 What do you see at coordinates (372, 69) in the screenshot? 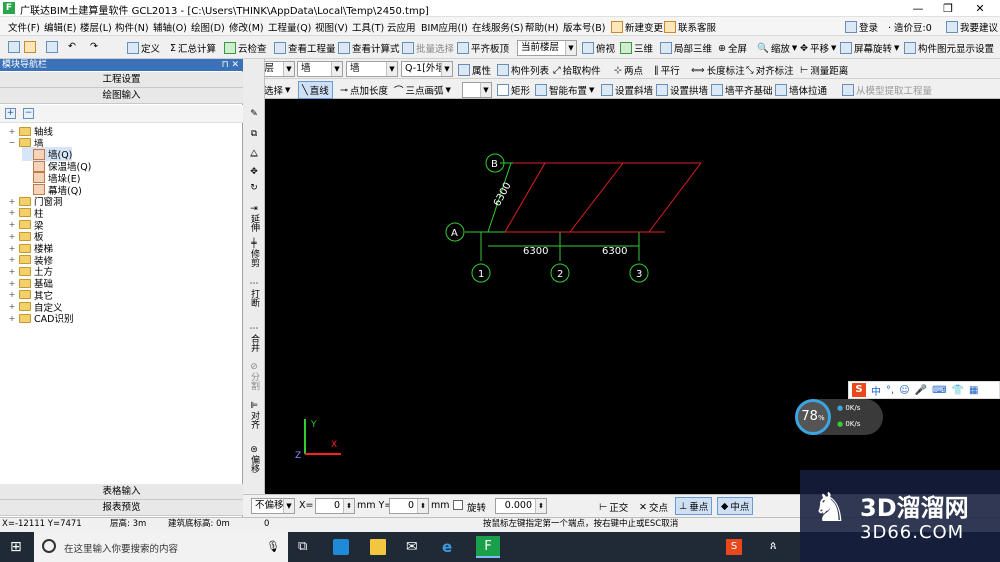
I see `type-select: 墙 ▼` at bounding box center [372, 69].